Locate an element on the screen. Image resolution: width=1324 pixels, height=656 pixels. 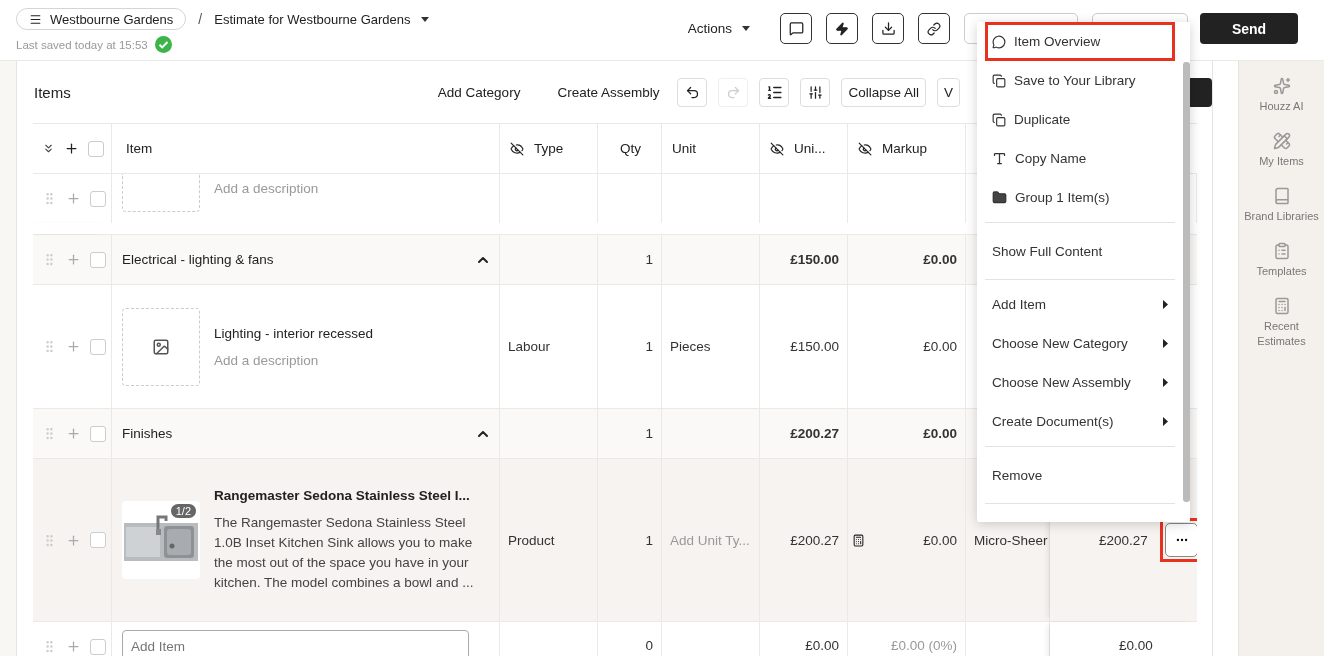
lightning-icon is located at coordinates (842, 28).